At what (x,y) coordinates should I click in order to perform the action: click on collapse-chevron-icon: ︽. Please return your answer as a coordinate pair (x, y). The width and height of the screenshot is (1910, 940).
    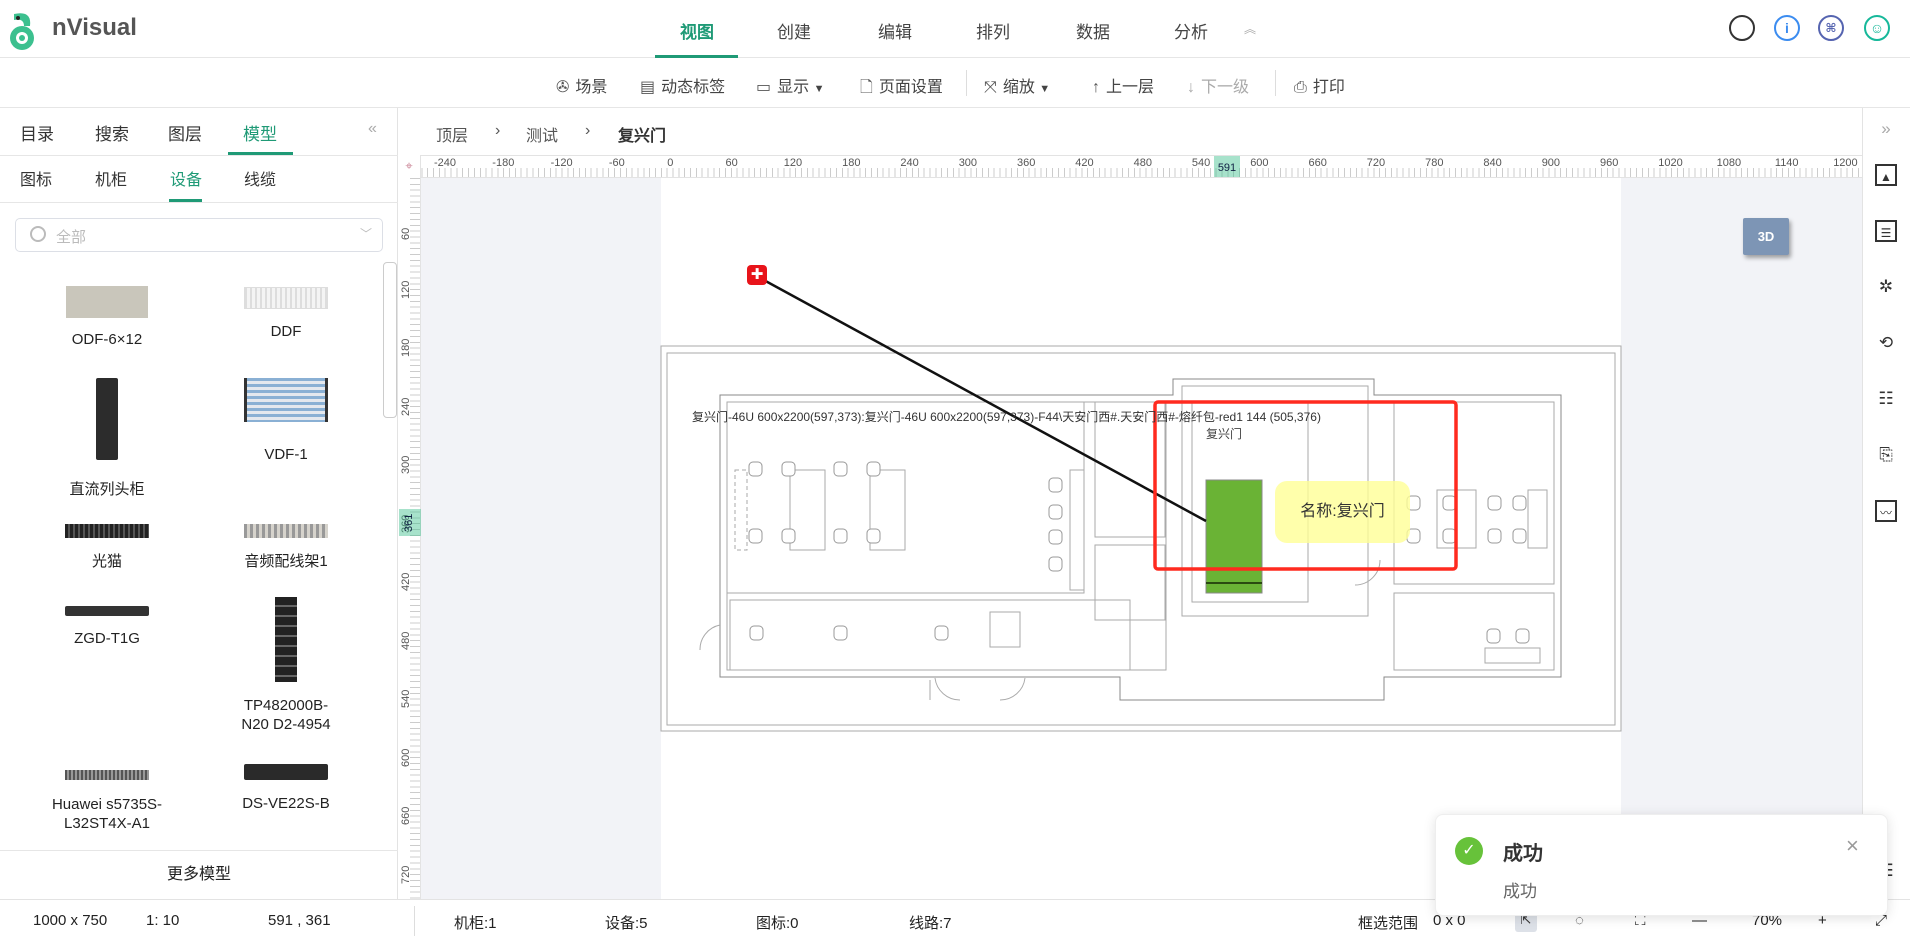
    Looking at the image, I should click on (1250, 28).